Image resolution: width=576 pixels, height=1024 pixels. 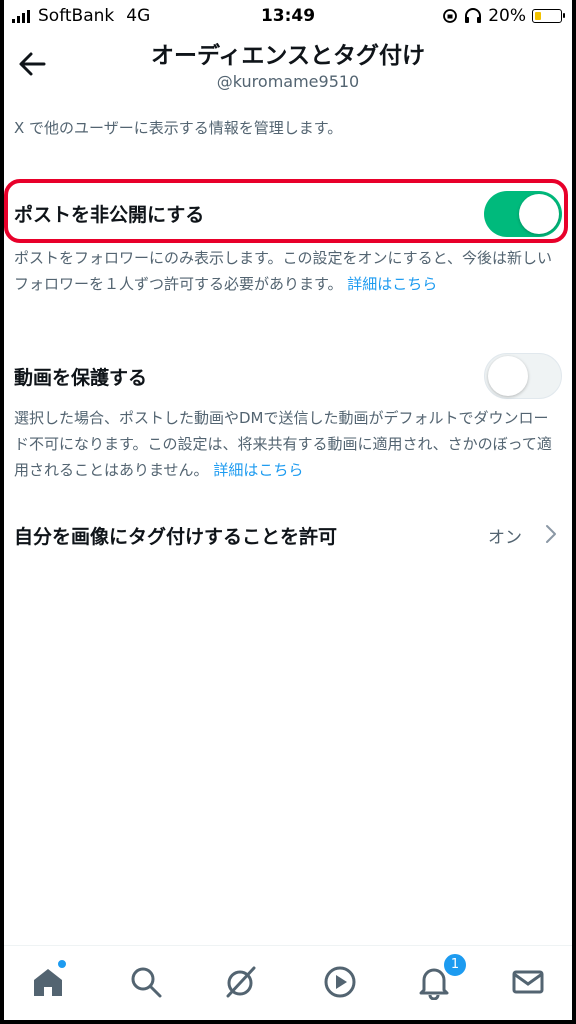 I want to click on tab-home, so click(x=50, y=981).